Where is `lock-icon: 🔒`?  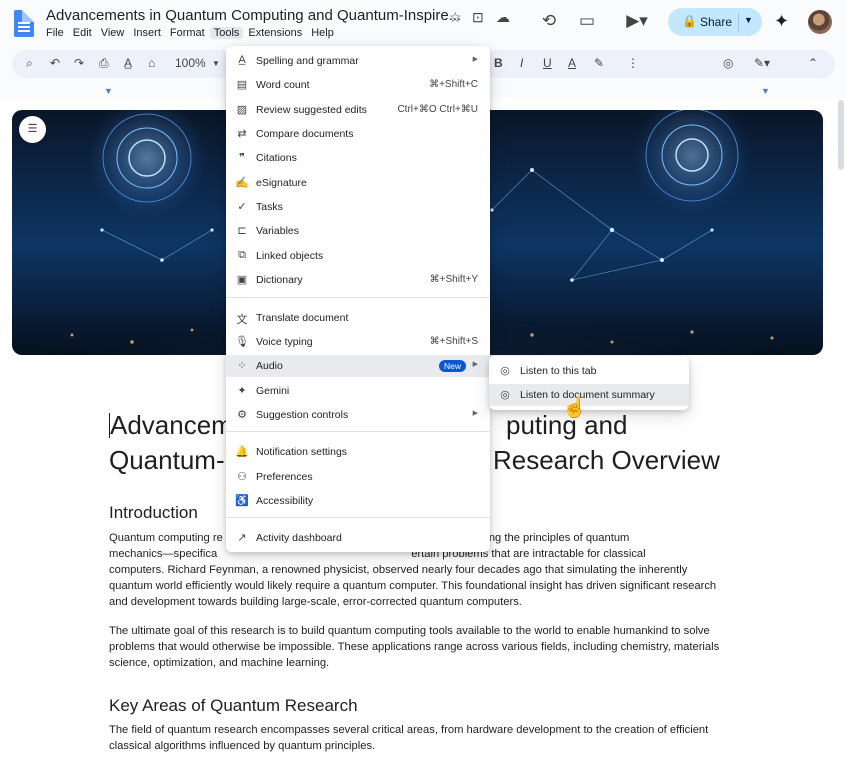
lock-icon: 🔒 is located at coordinates (689, 21).